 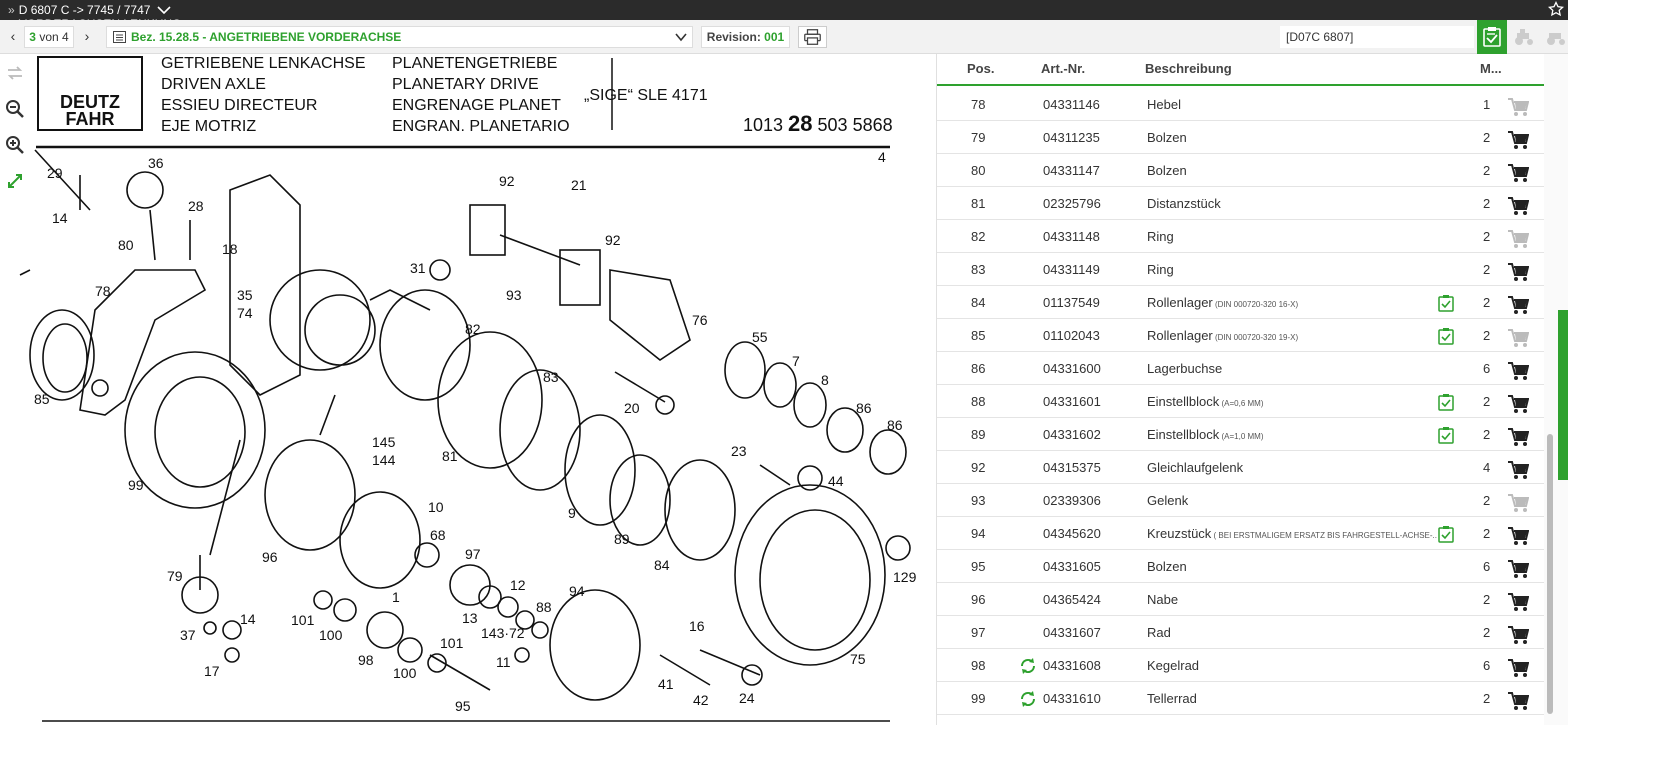 I want to click on search-input, so click(x=1377, y=37).